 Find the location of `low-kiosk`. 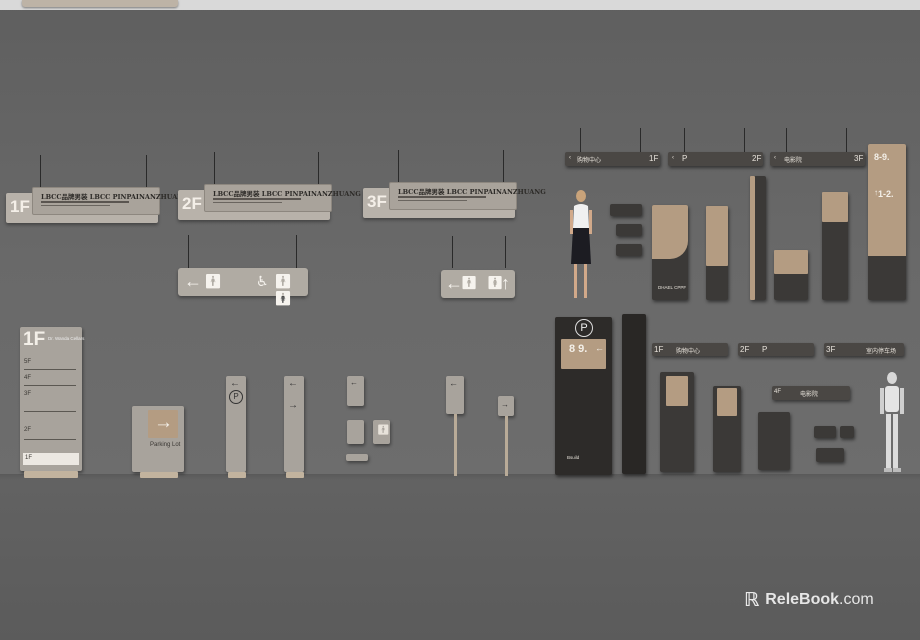

low-kiosk is located at coordinates (791, 275).